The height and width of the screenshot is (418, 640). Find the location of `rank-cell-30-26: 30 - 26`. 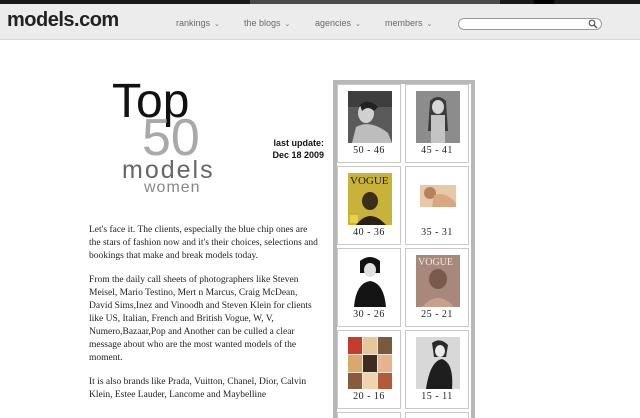

rank-cell-30-26: 30 - 26 is located at coordinates (369, 287).